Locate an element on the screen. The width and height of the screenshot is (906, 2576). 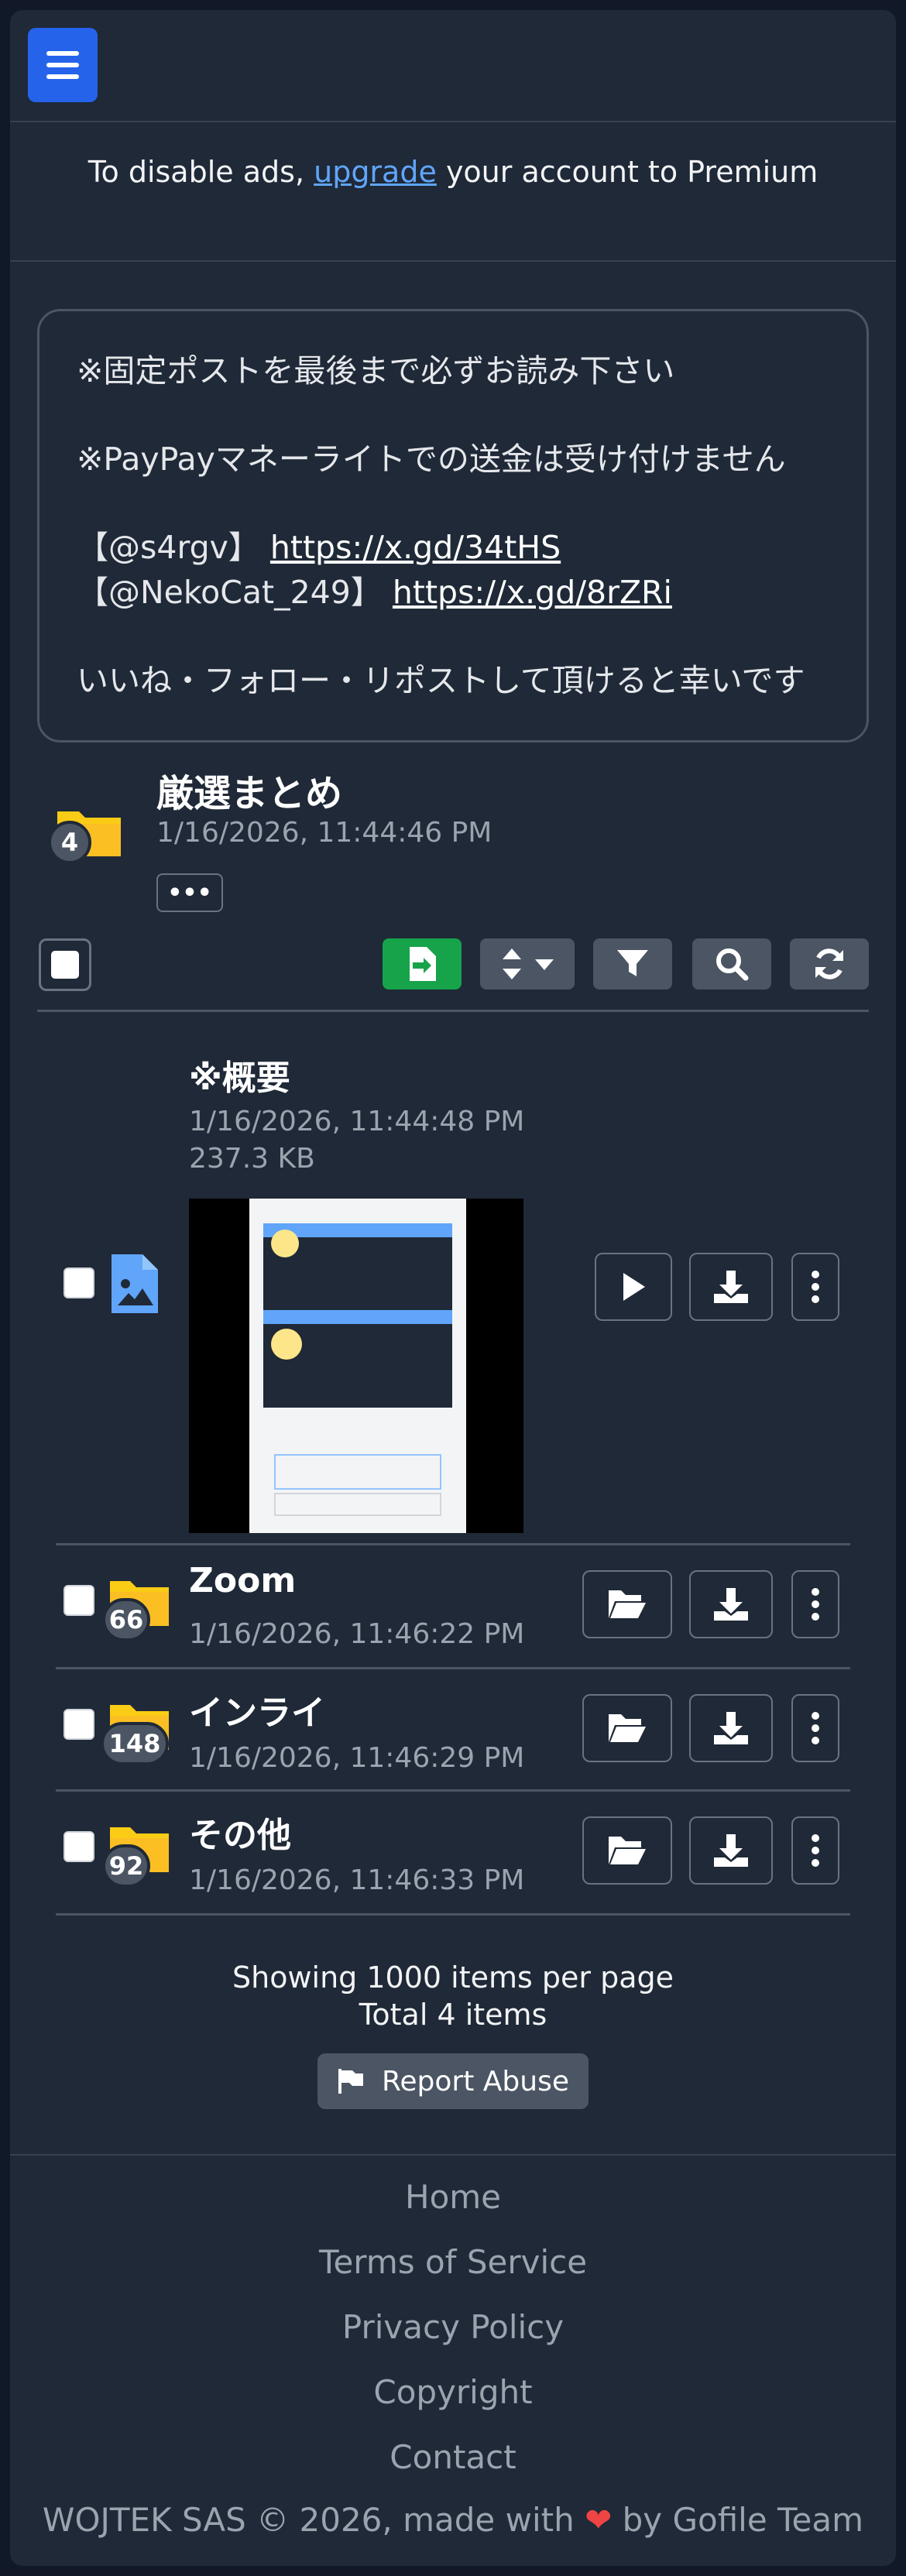
footer-link-terms: Terms of Service is located at coordinates (453, 2273).